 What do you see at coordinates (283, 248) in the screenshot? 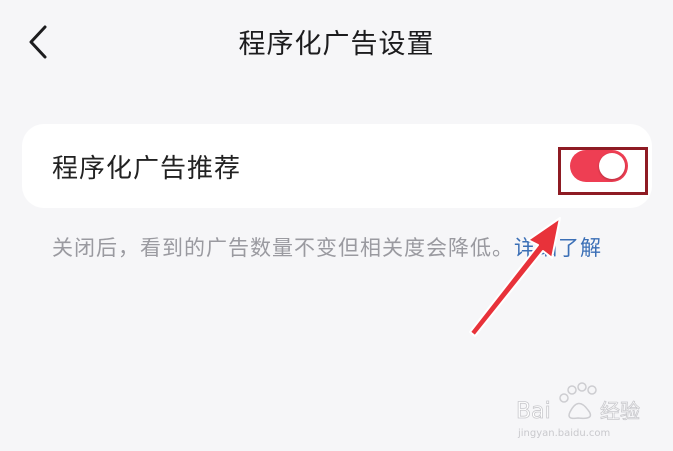
I see `description-text: 关闭后，看到的广告数量不变但相关度会降低。` at bounding box center [283, 248].